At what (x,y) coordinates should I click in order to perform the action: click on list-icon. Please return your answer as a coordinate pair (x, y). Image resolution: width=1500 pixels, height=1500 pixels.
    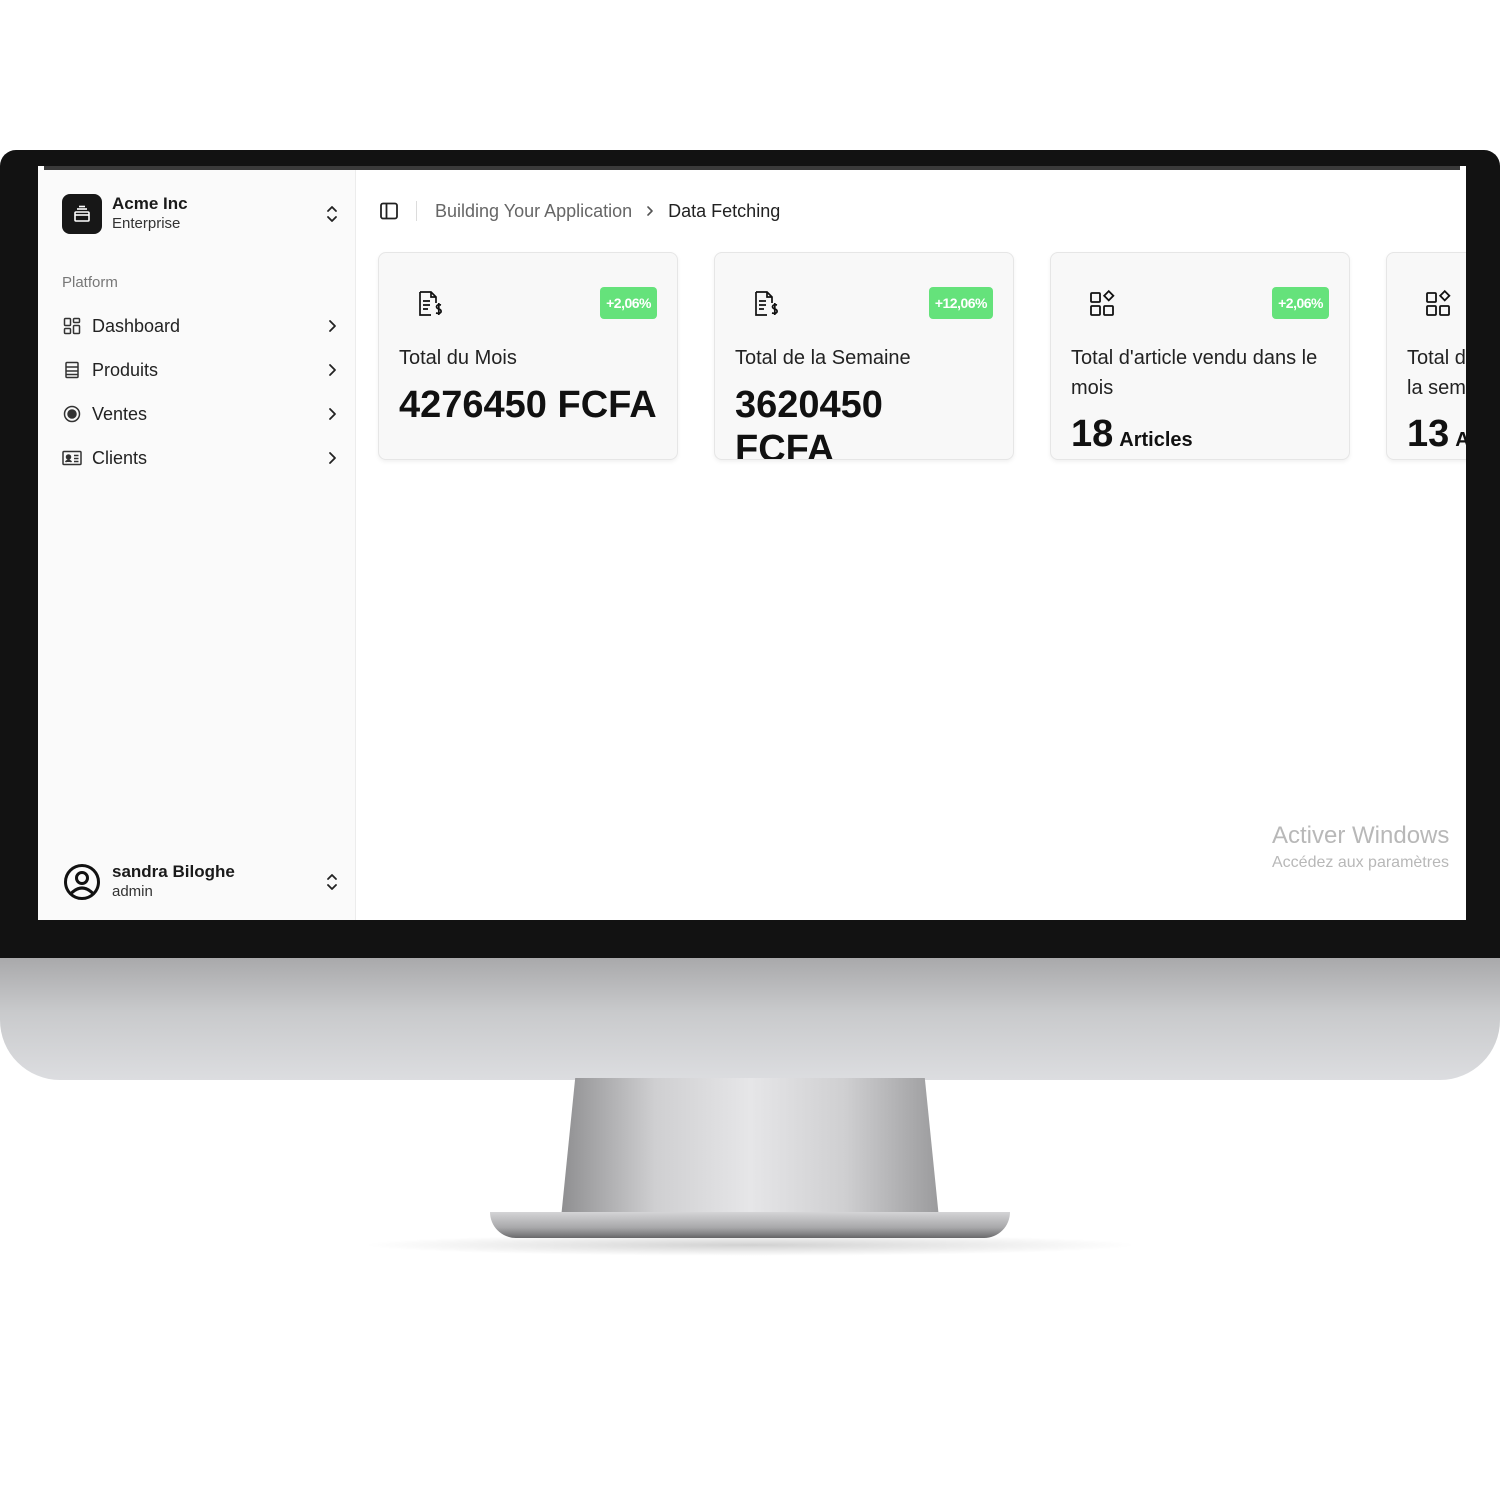
    Looking at the image, I should click on (72, 370).